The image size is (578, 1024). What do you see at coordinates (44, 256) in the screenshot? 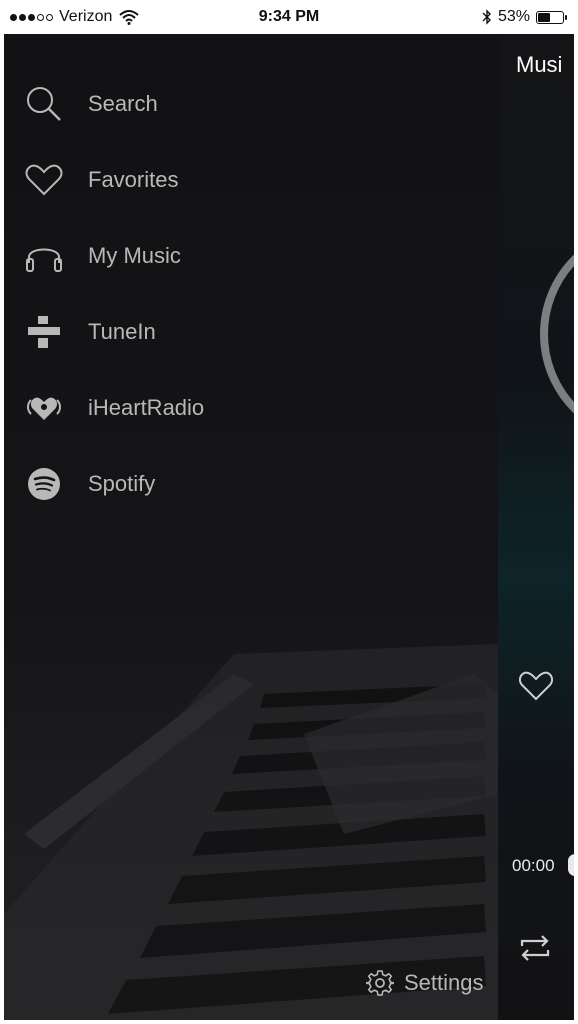
I see `headphones-icon` at bounding box center [44, 256].